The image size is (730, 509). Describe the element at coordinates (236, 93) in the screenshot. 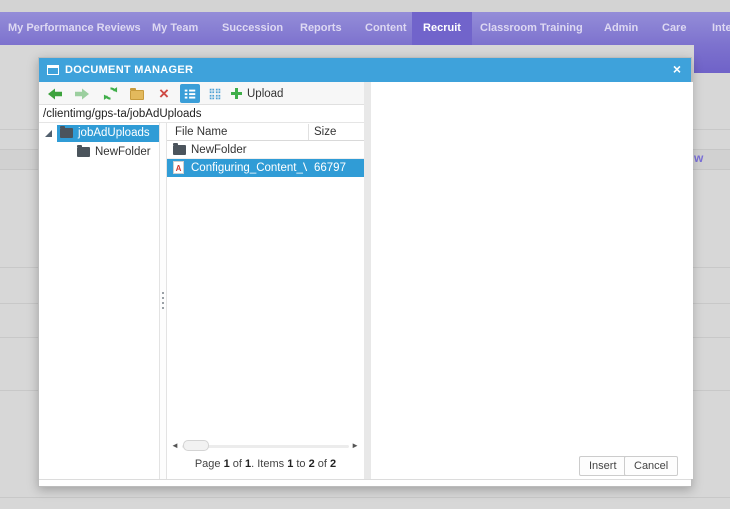

I see `upload-plus-icon` at that location.